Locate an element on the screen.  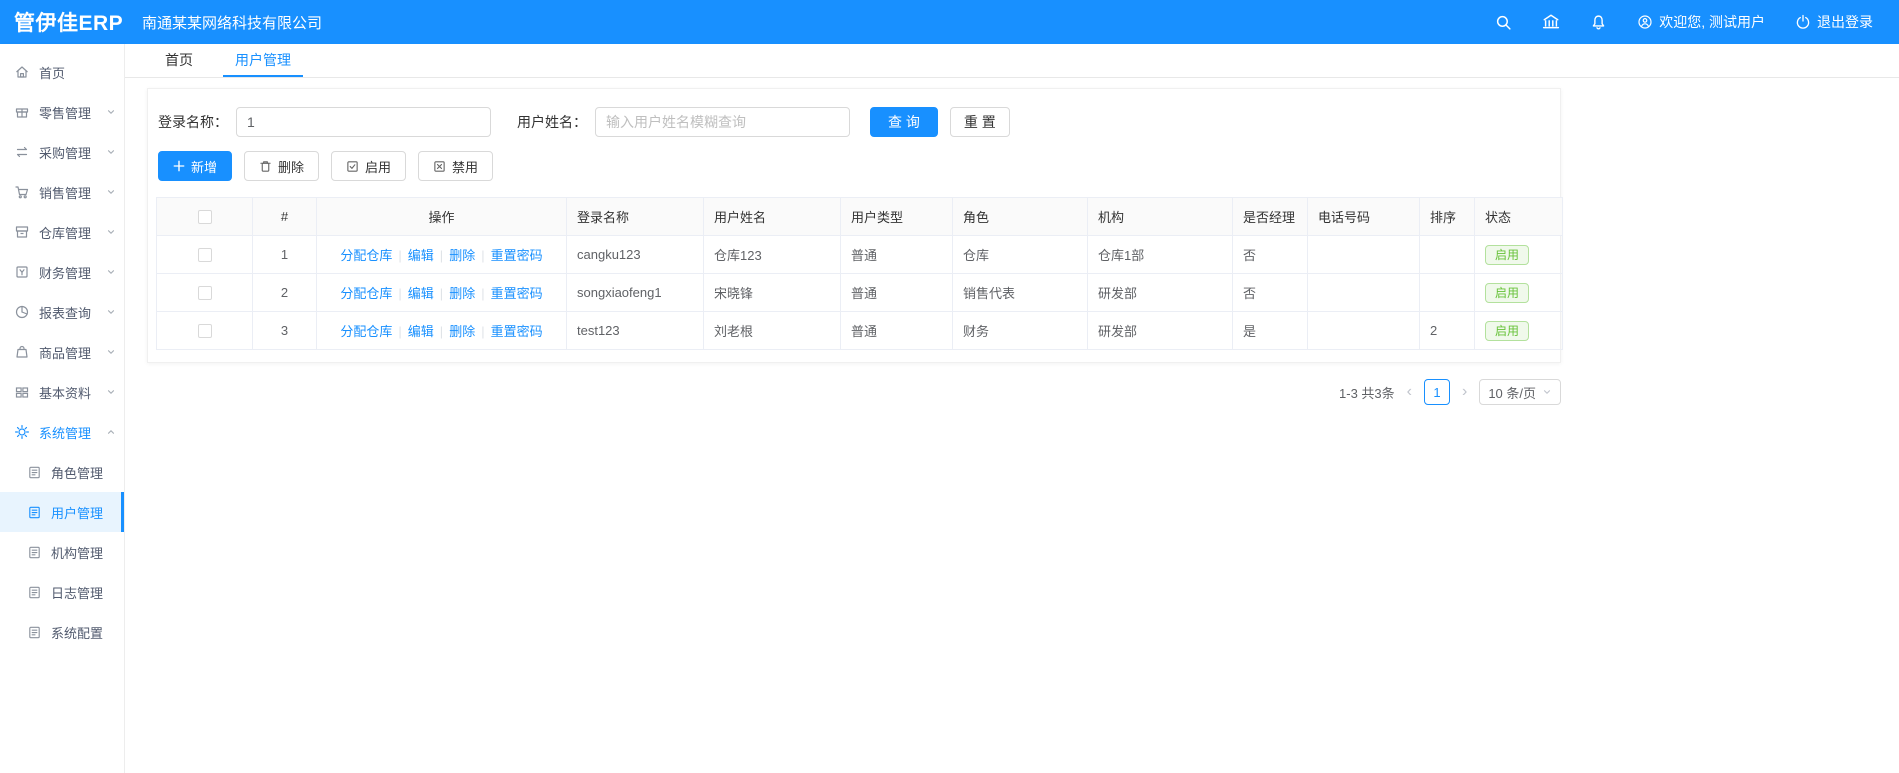
sidebar-item-org-mgmt: 机构管理 is located at coordinates (62, 552).